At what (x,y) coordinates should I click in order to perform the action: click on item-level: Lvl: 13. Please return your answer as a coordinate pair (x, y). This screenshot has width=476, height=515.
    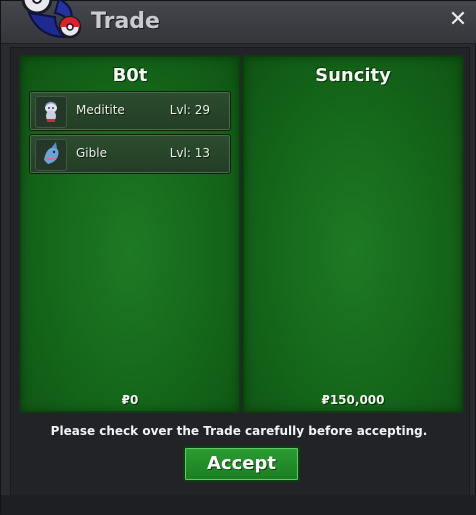
    Looking at the image, I should click on (189, 153).